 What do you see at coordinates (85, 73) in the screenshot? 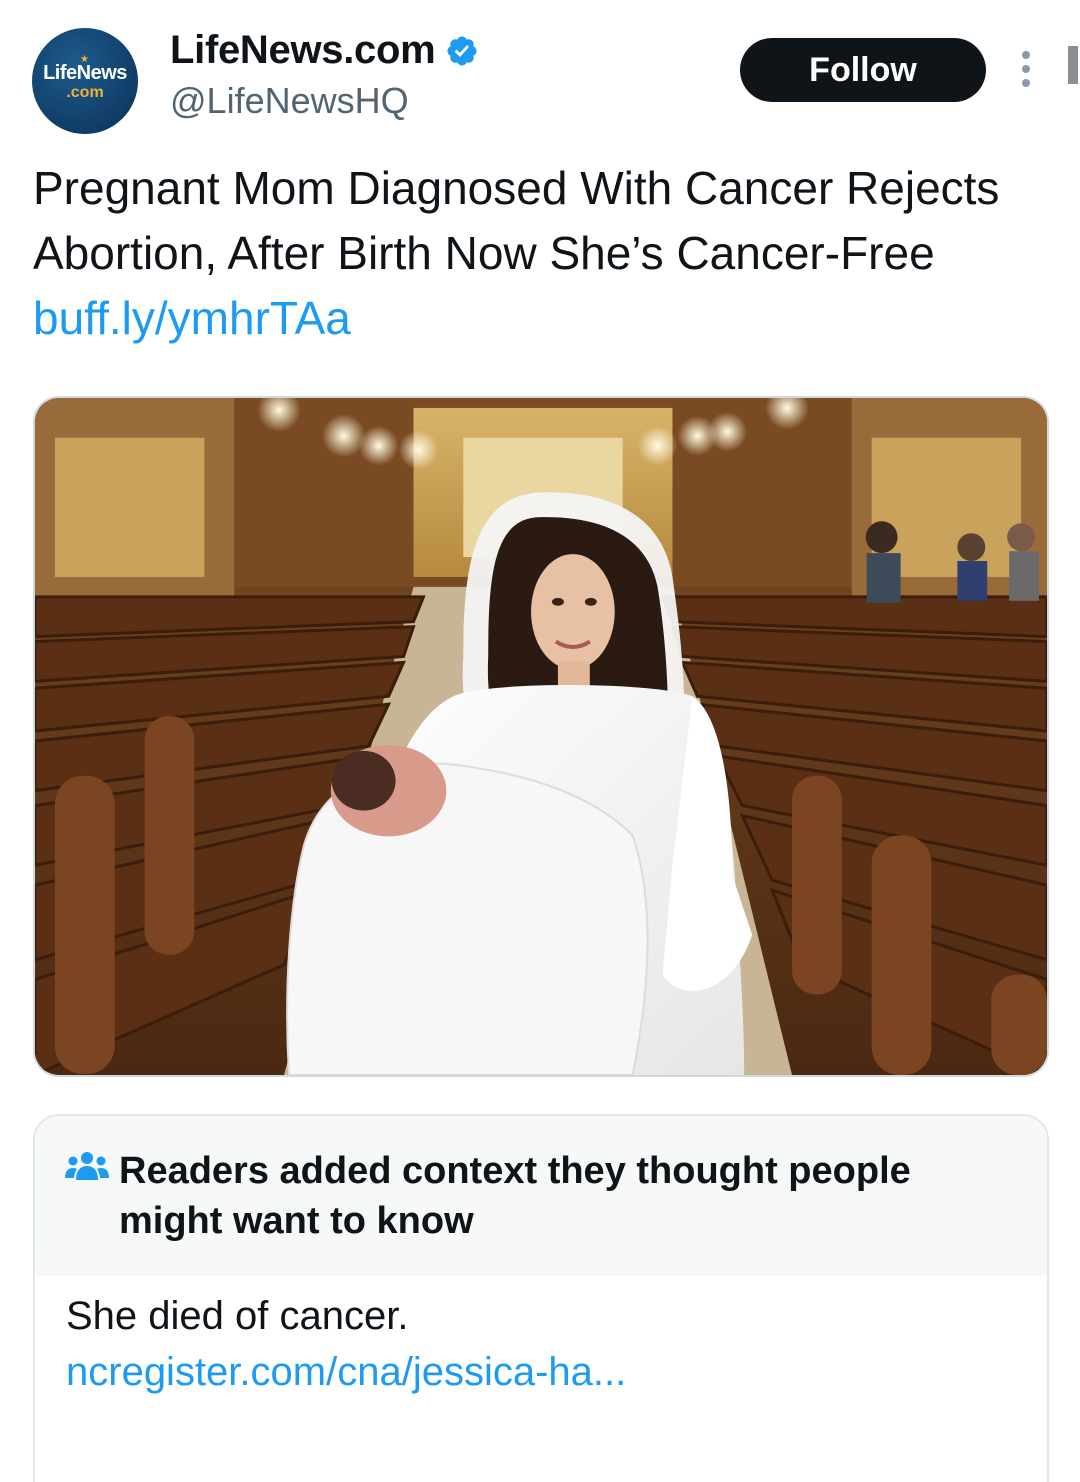
I see `avatar-logo-text: LifeNews` at bounding box center [85, 73].